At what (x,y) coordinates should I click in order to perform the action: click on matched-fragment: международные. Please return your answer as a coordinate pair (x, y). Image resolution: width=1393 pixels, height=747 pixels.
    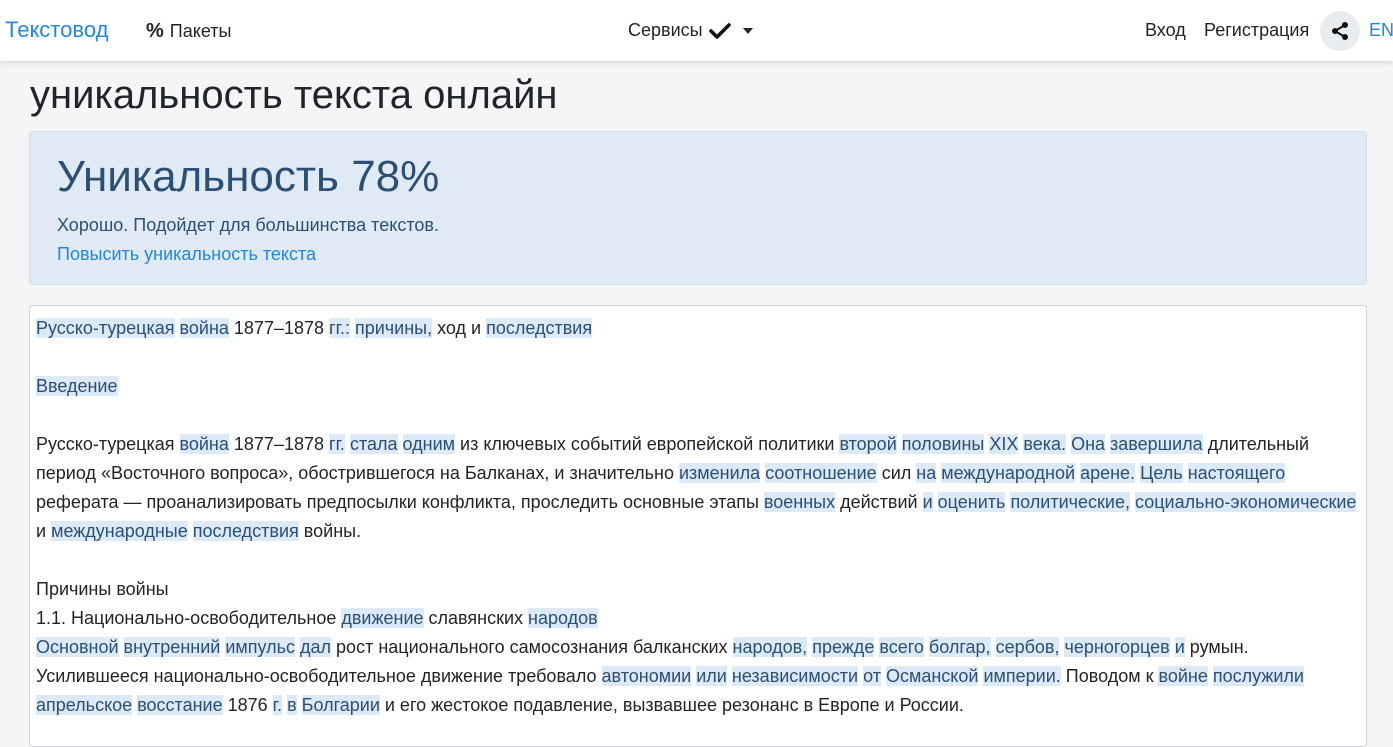
    Looking at the image, I should click on (119, 531).